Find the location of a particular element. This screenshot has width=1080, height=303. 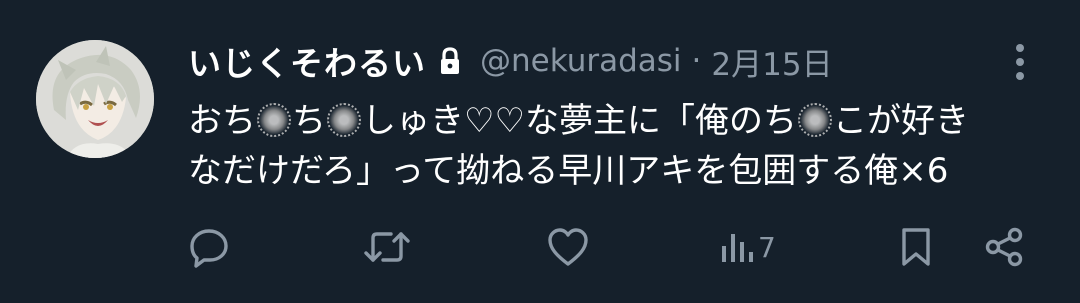

handle: @nekuradasi is located at coordinates (581, 61).